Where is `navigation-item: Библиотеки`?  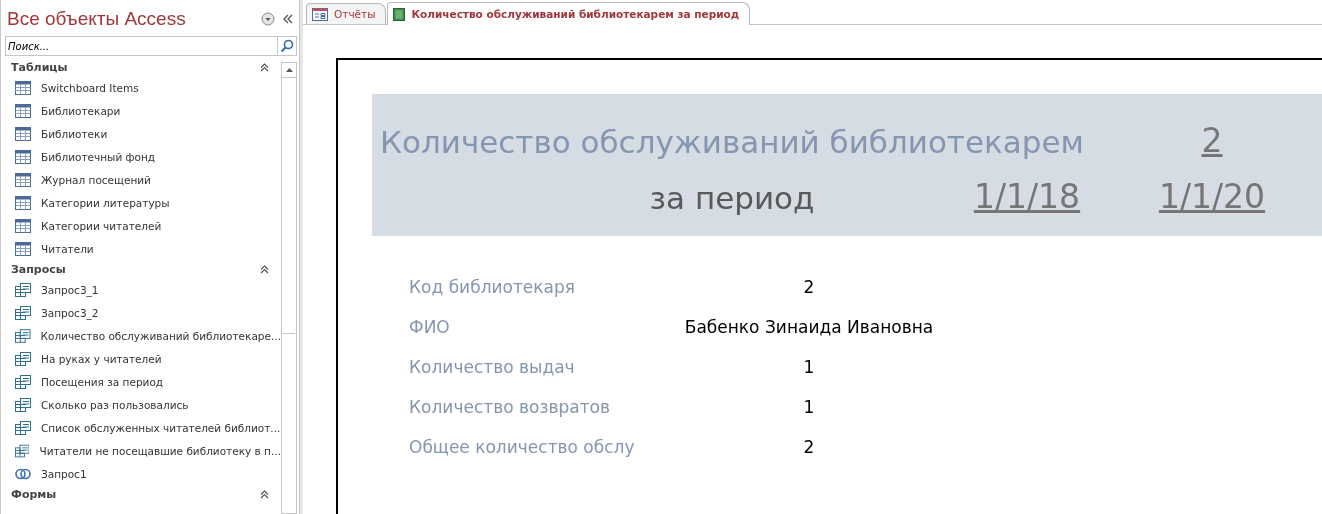
navigation-item: Библиотеки is located at coordinates (141, 133).